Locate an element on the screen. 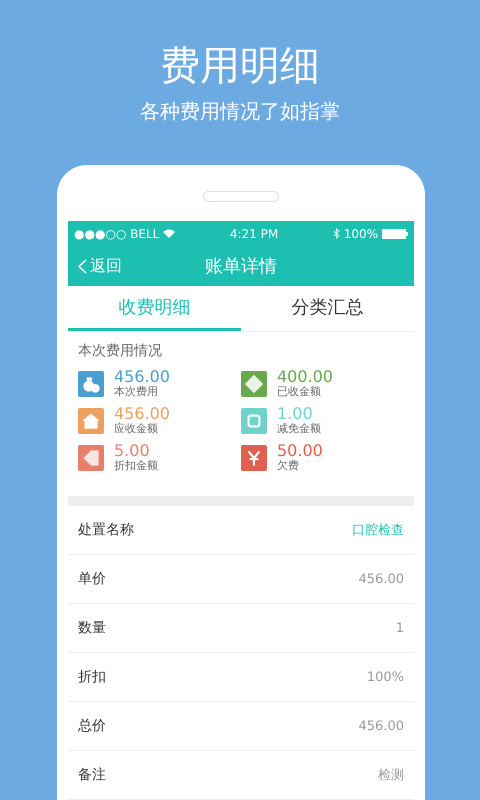 This screenshot has height=800, width=480. row-value: 100% is located at coordinates (385, 677).